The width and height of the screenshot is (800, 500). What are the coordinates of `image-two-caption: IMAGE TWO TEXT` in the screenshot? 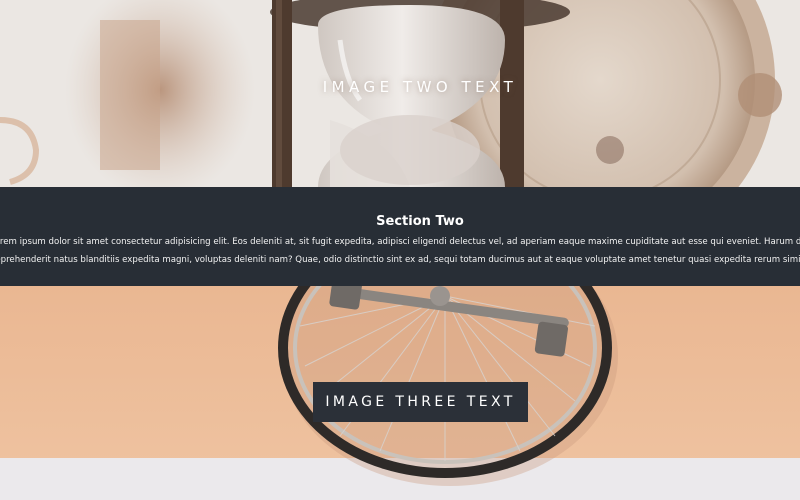 It's located at (420, 87).